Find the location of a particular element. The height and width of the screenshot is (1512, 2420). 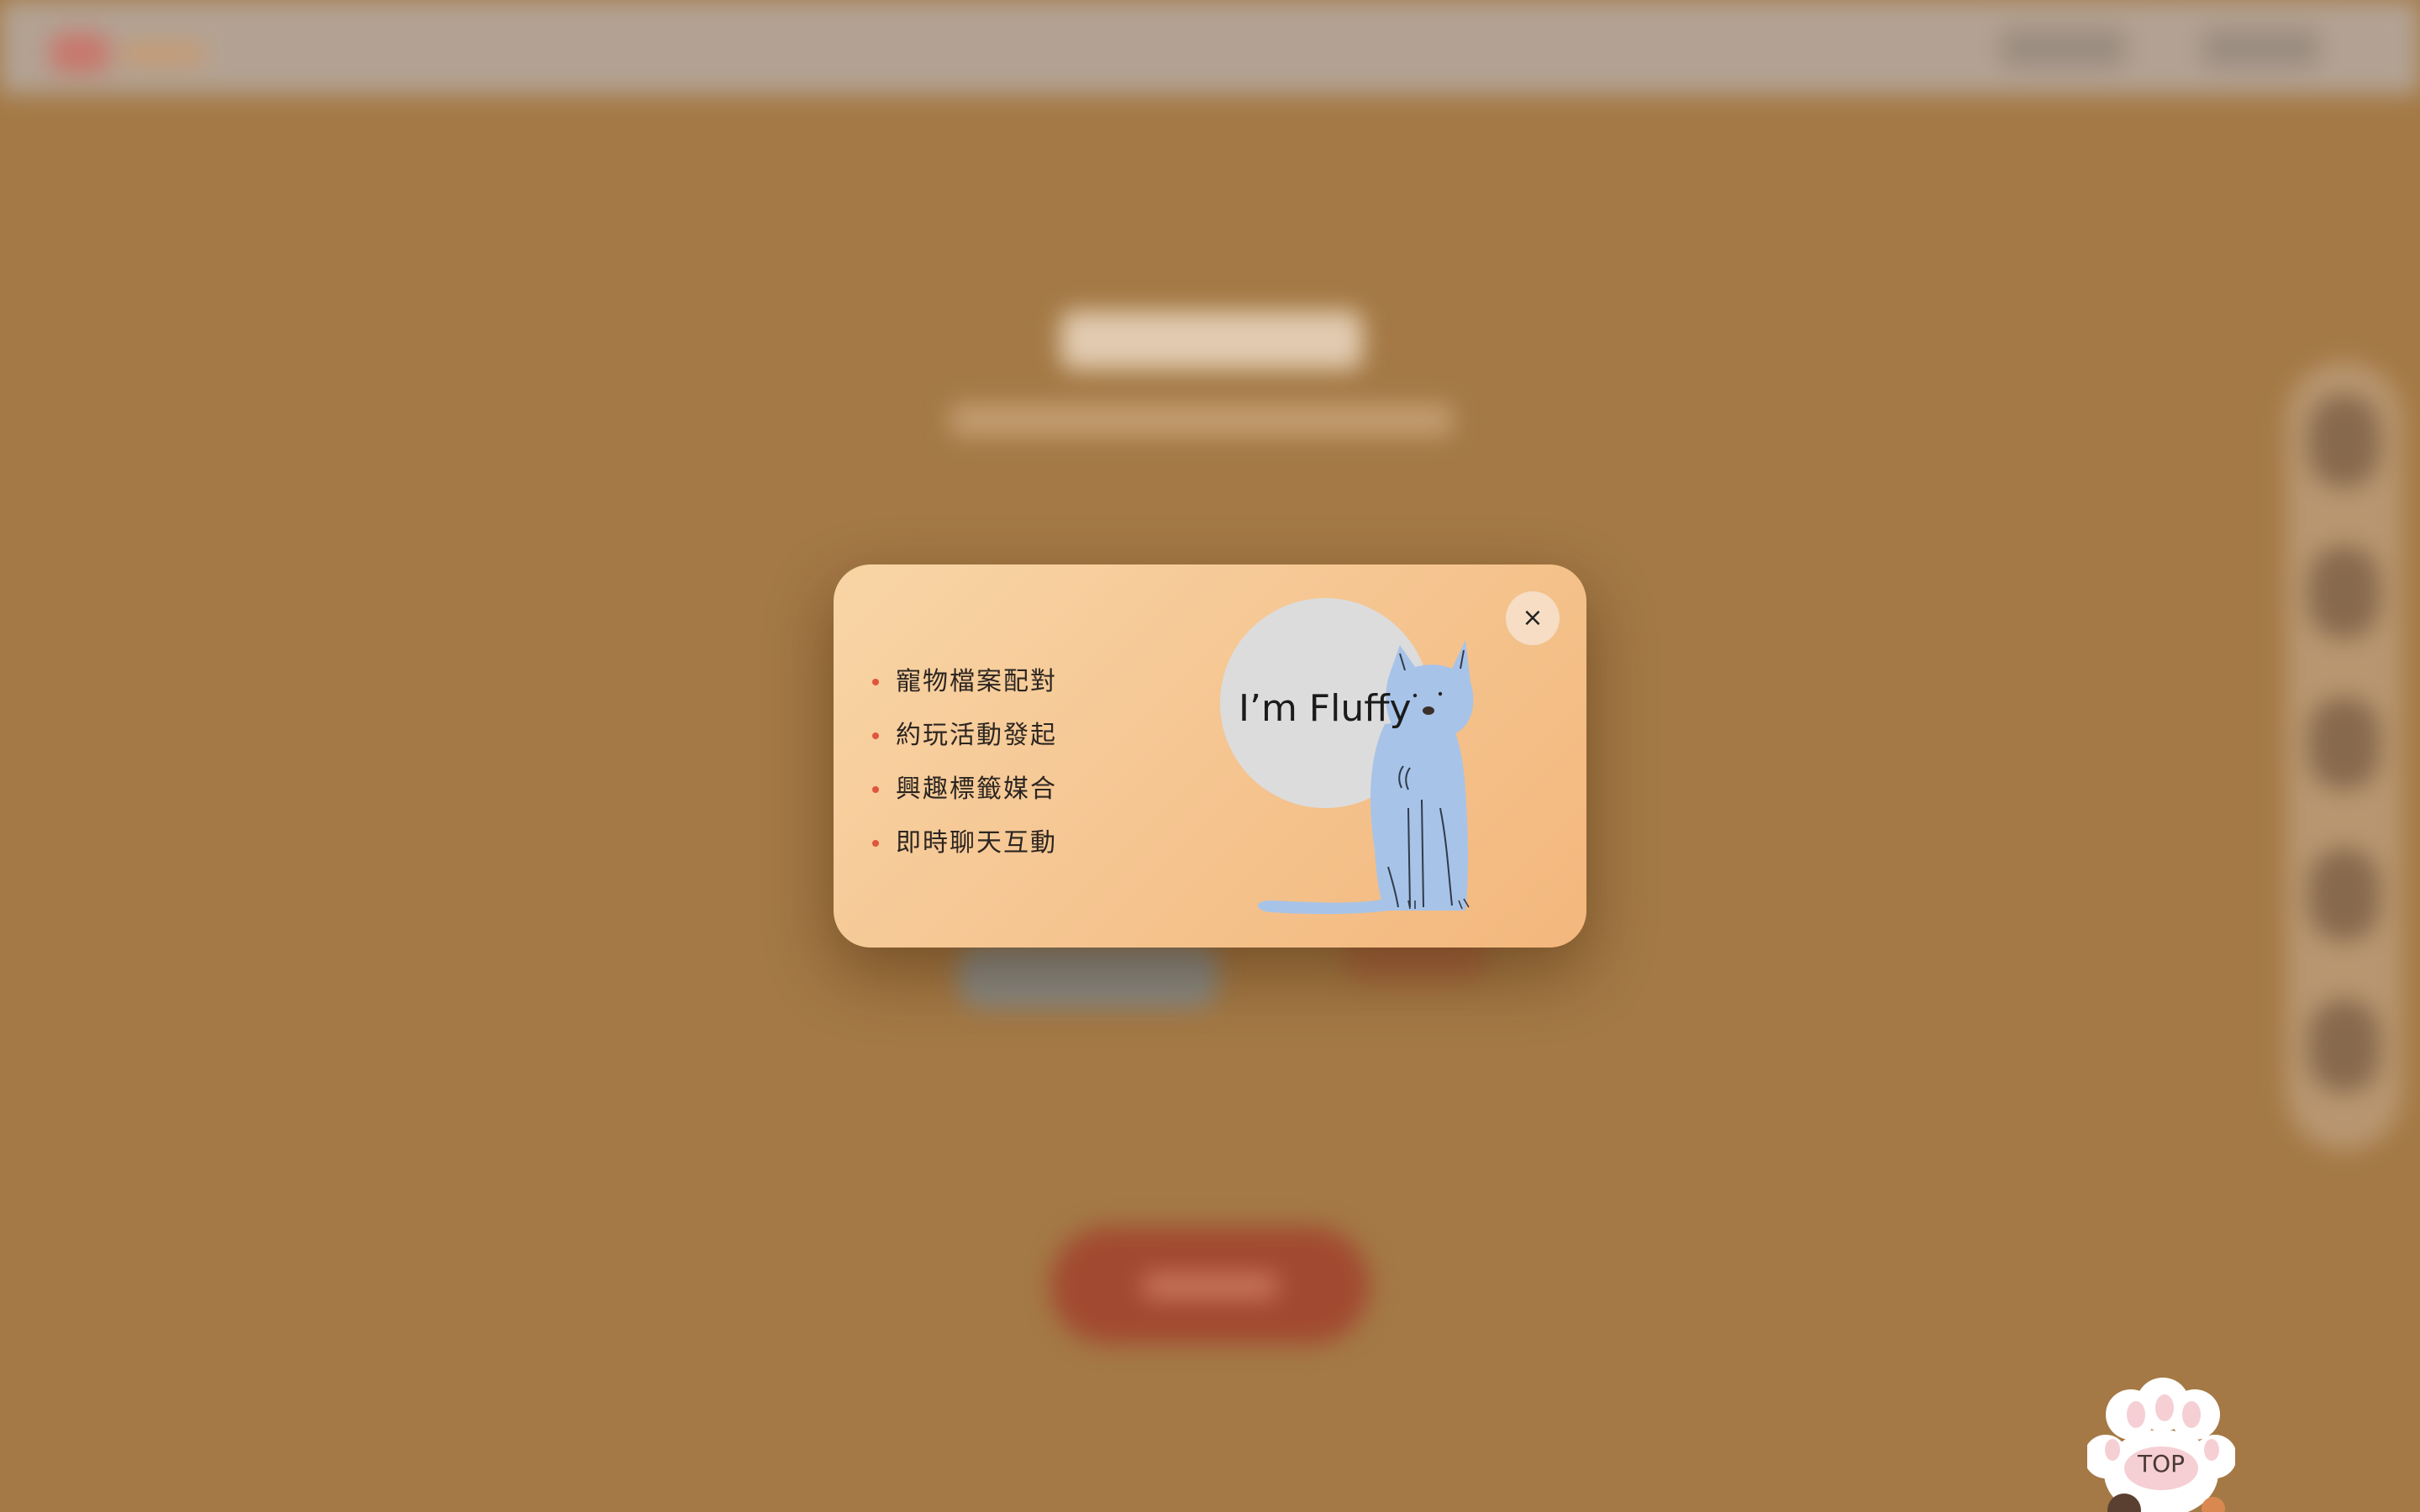

hero-cta-button is located at coordinates (1210, 1285).